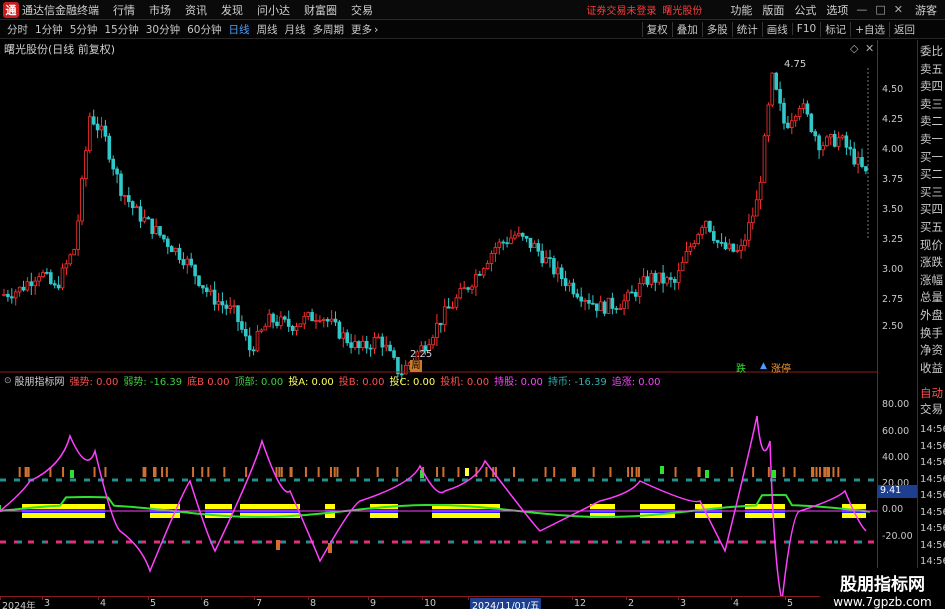 The height and width of the screenshot is (609, 945). Describe the element at coordinates (196, 10) in the screenshot. I see `menu-news: 资讯` at that location.